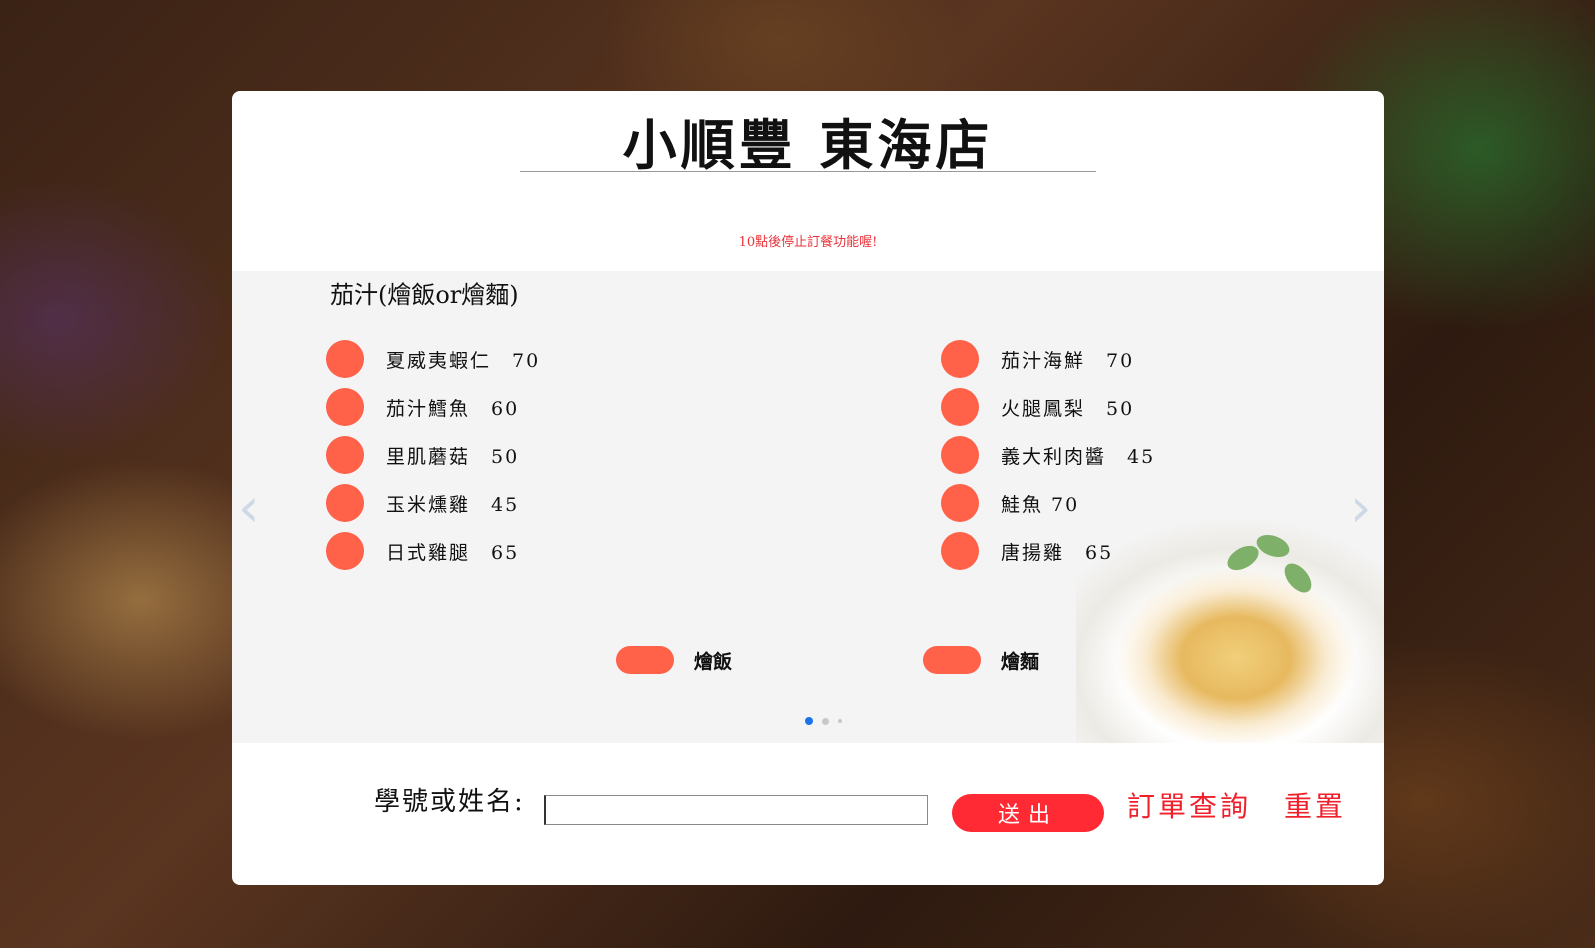  Describe the element at coordinates (736, 810) in the screenshot. I see `name-input` at that location.